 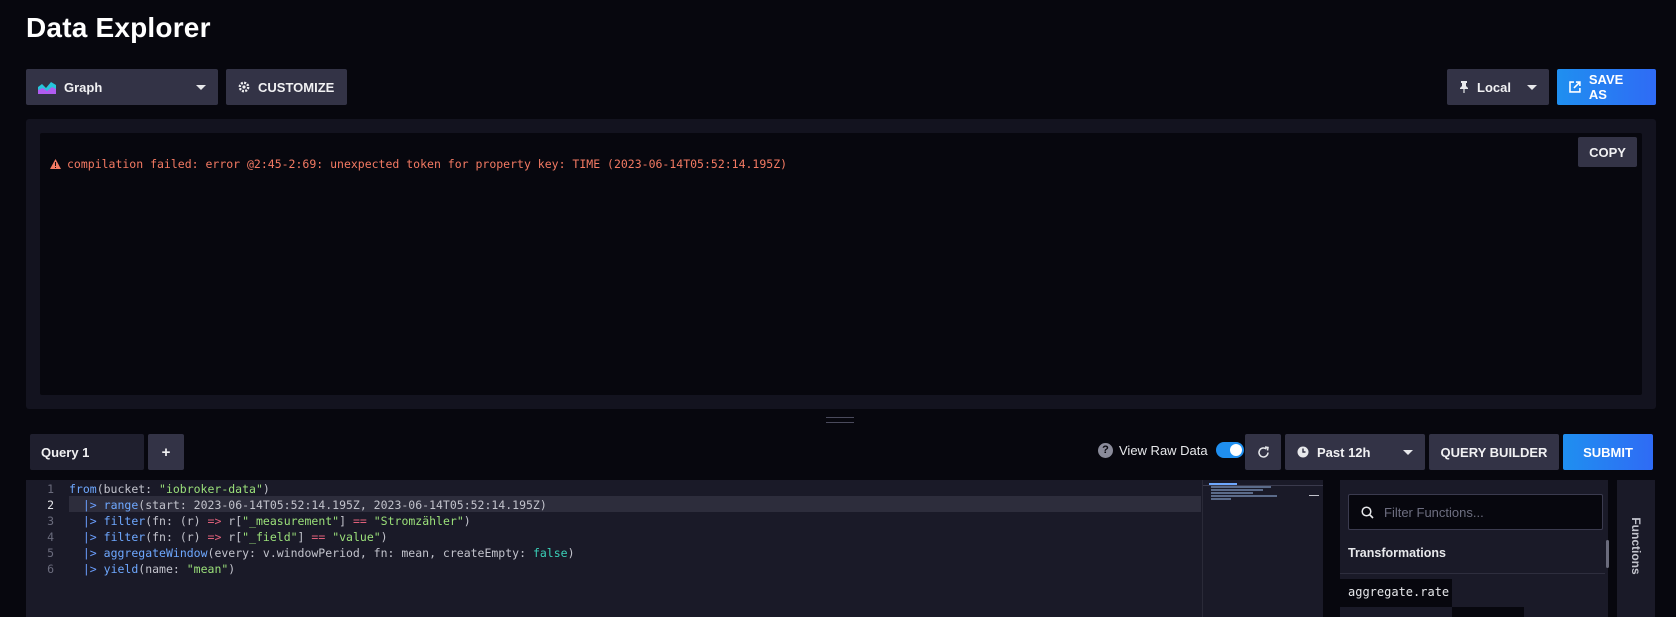 I want to click on editor-minimap, so click(x=1262, y=548).